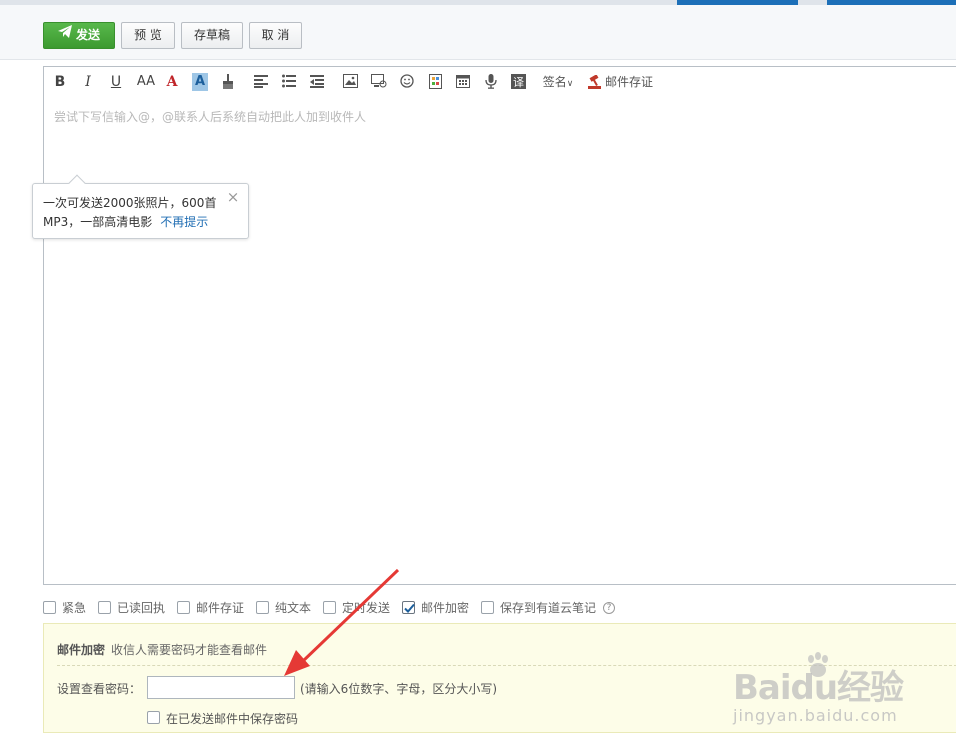  I want to click on option-label: 保存到有道云笔记, so click(548, 608).